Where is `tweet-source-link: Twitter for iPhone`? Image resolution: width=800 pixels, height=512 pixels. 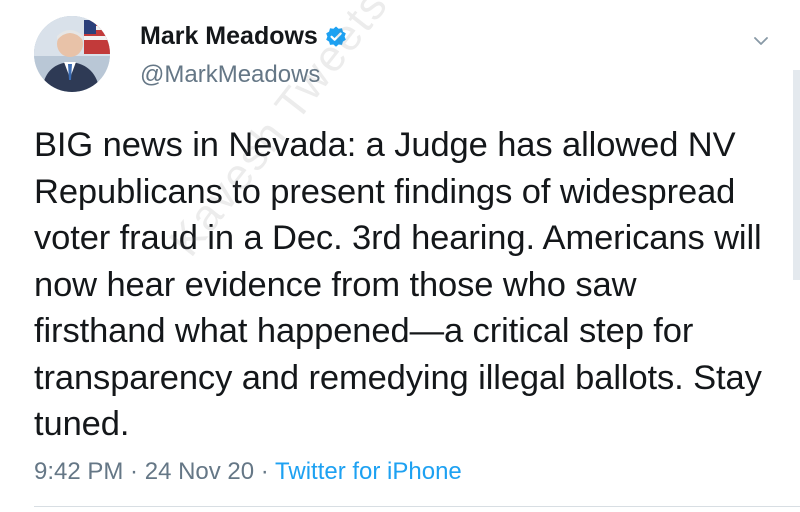
tweet-source-link: Twitter for iPhone is located at coordinates (368, 471).